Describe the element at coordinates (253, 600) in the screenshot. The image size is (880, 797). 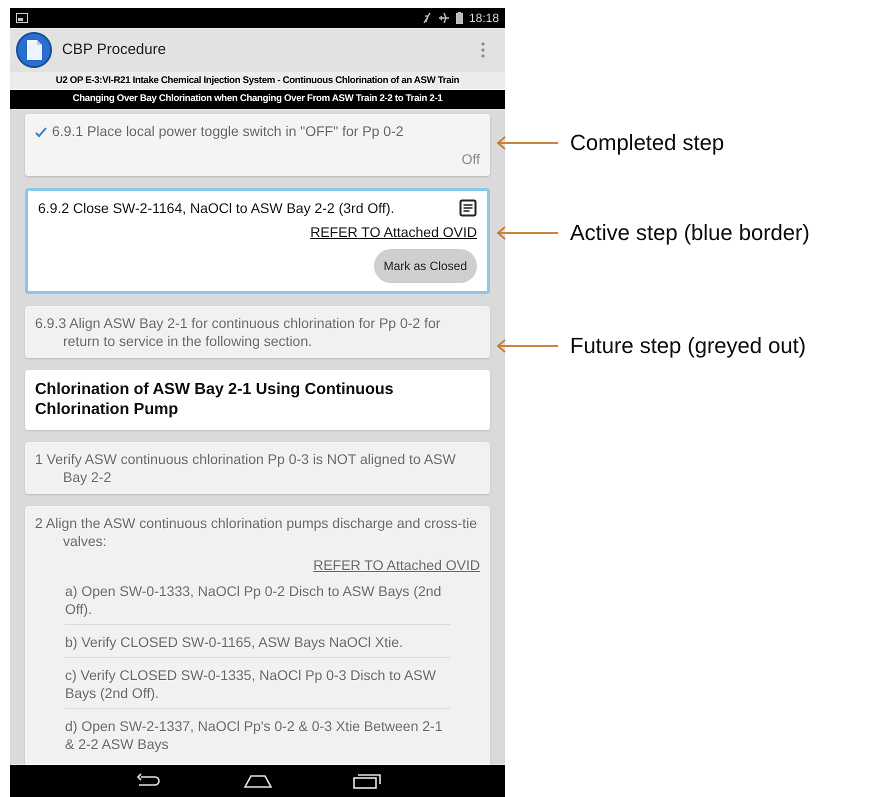
I see `substep-text: a) Open SW-0-1333, NaOCl Pp 0-2 Disch to ASW Bays (2nd Off).` at that location.